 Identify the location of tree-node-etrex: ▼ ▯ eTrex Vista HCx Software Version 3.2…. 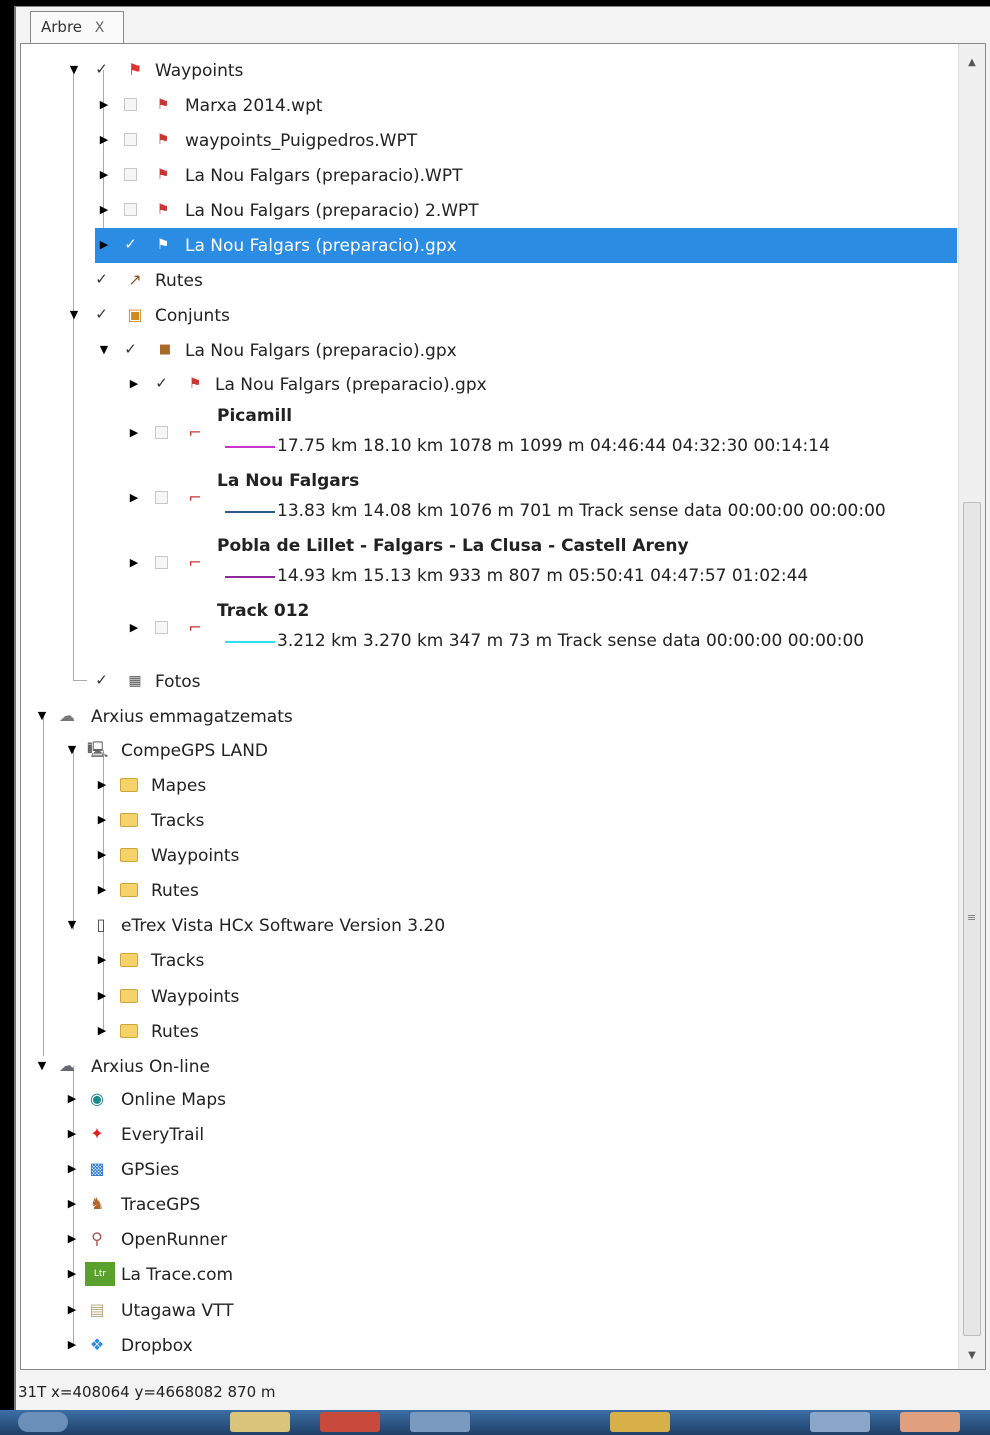
(489, 925).